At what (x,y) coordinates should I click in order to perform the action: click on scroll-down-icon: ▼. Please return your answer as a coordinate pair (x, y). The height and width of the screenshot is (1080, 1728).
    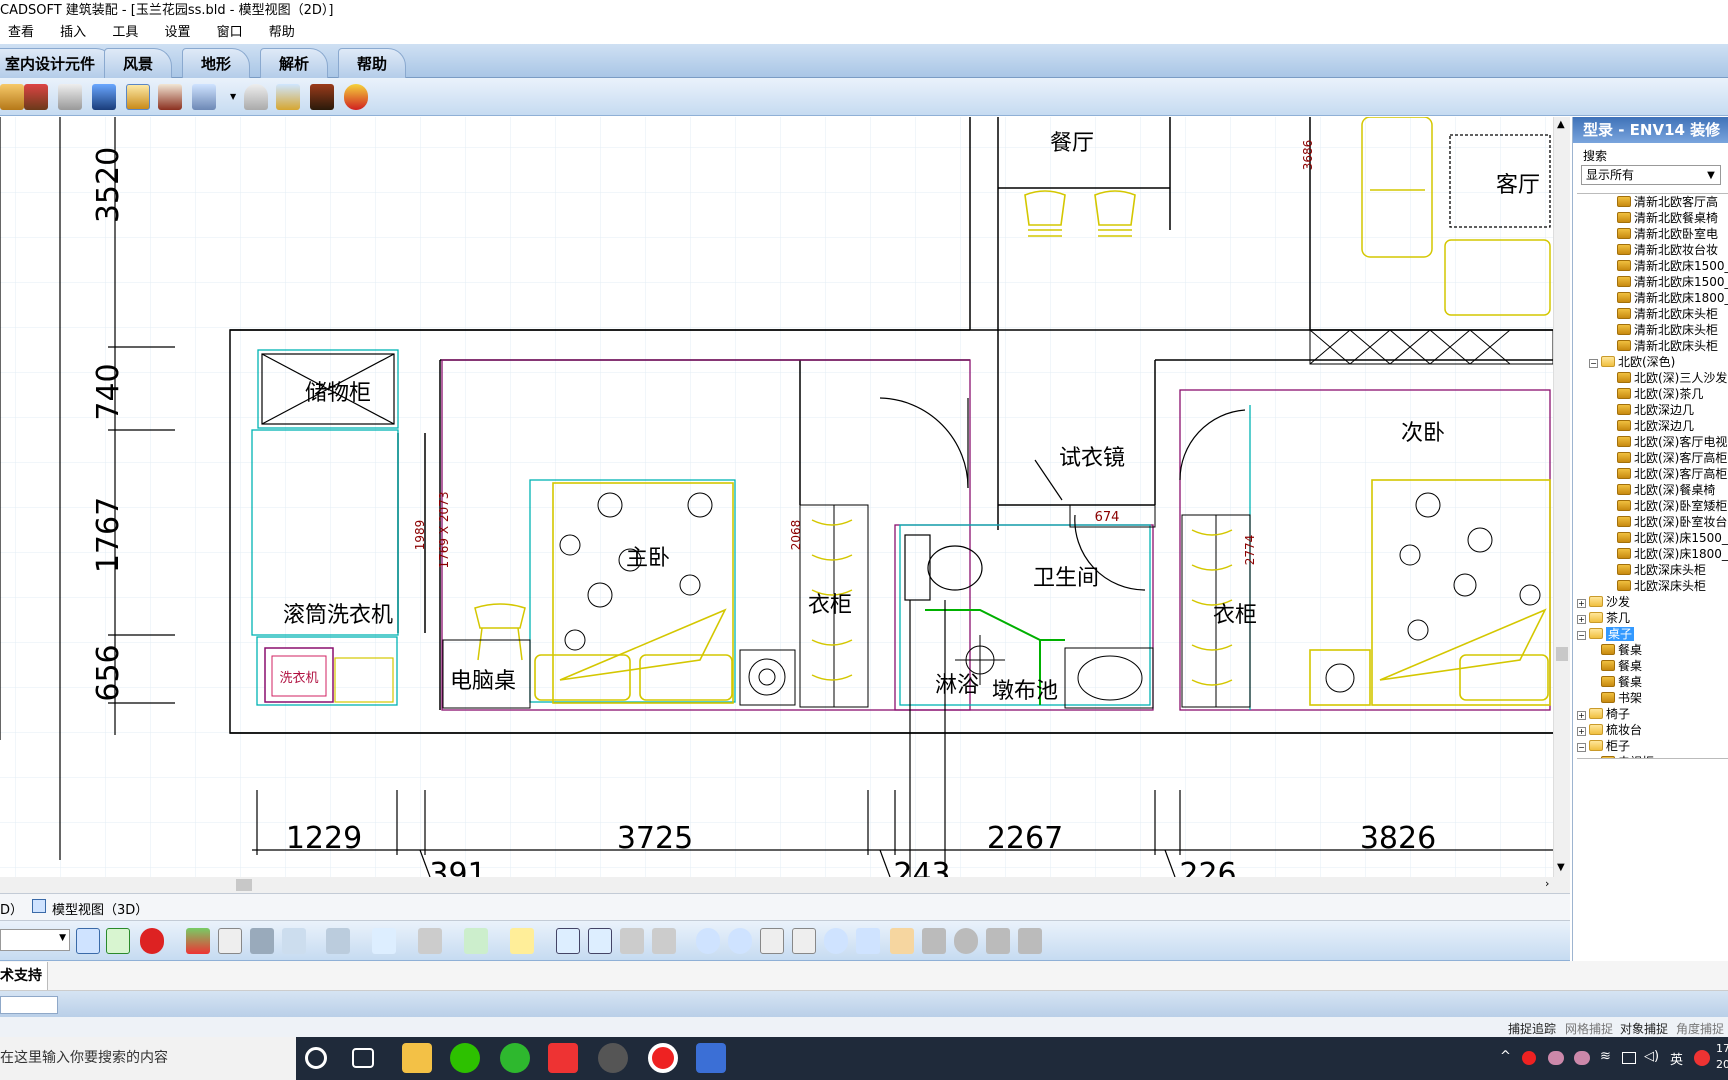
    Looking at the image, I should click on (1561, 867).